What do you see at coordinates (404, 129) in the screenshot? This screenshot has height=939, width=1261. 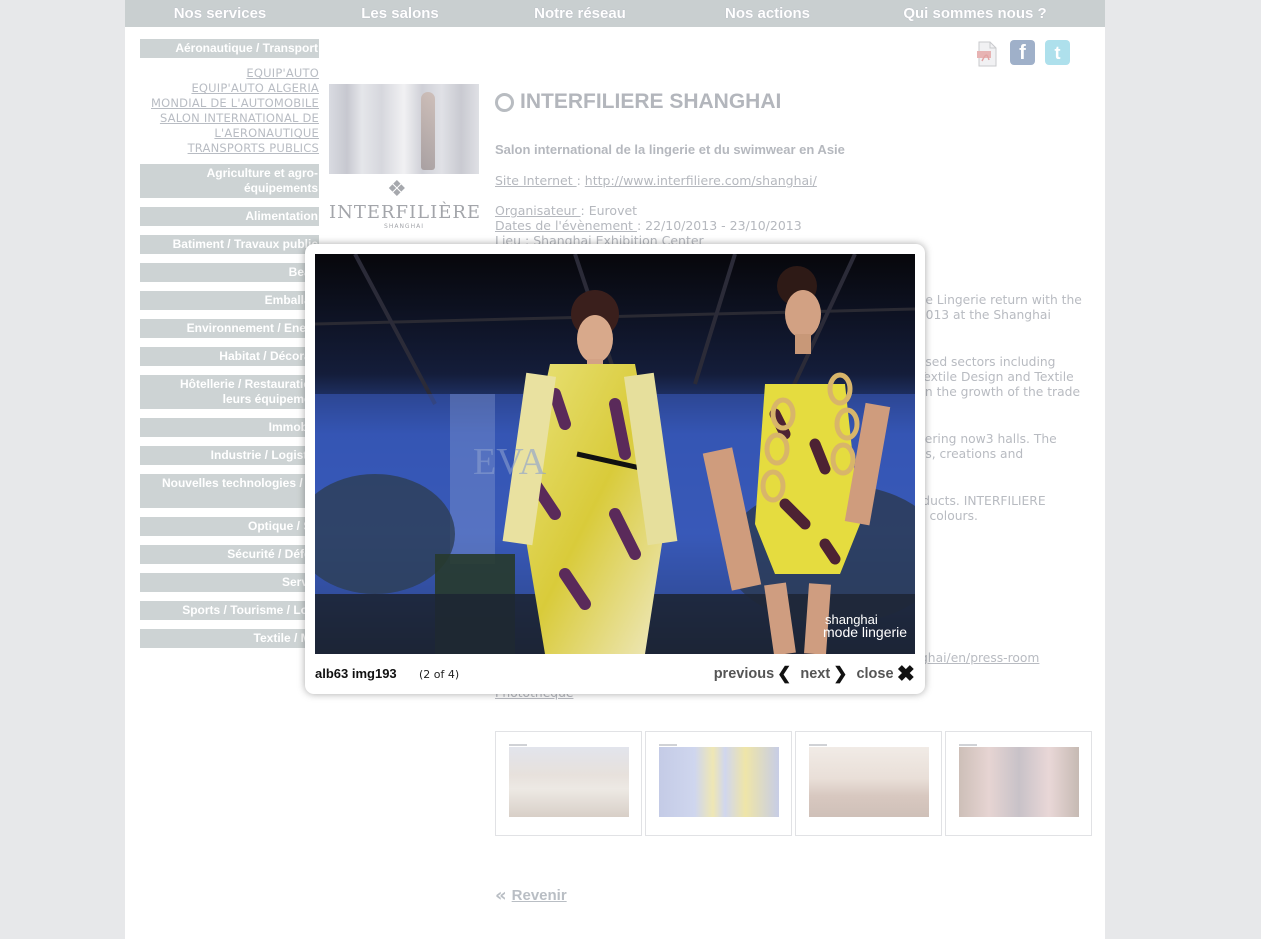 I see `event-logo-photo` at bounding box center [404, 129].